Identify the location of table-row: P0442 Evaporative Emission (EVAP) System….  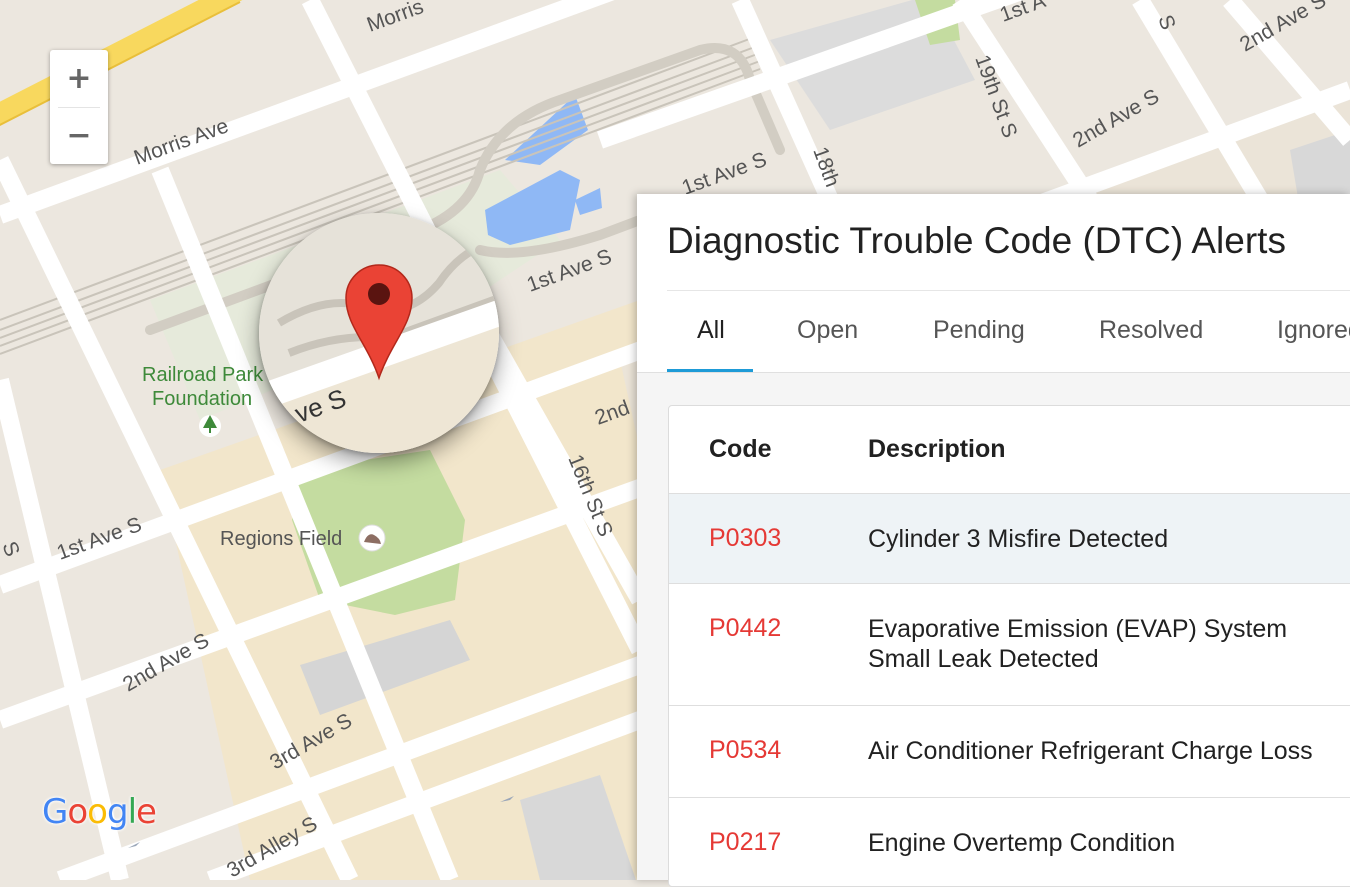
(1009, 644).